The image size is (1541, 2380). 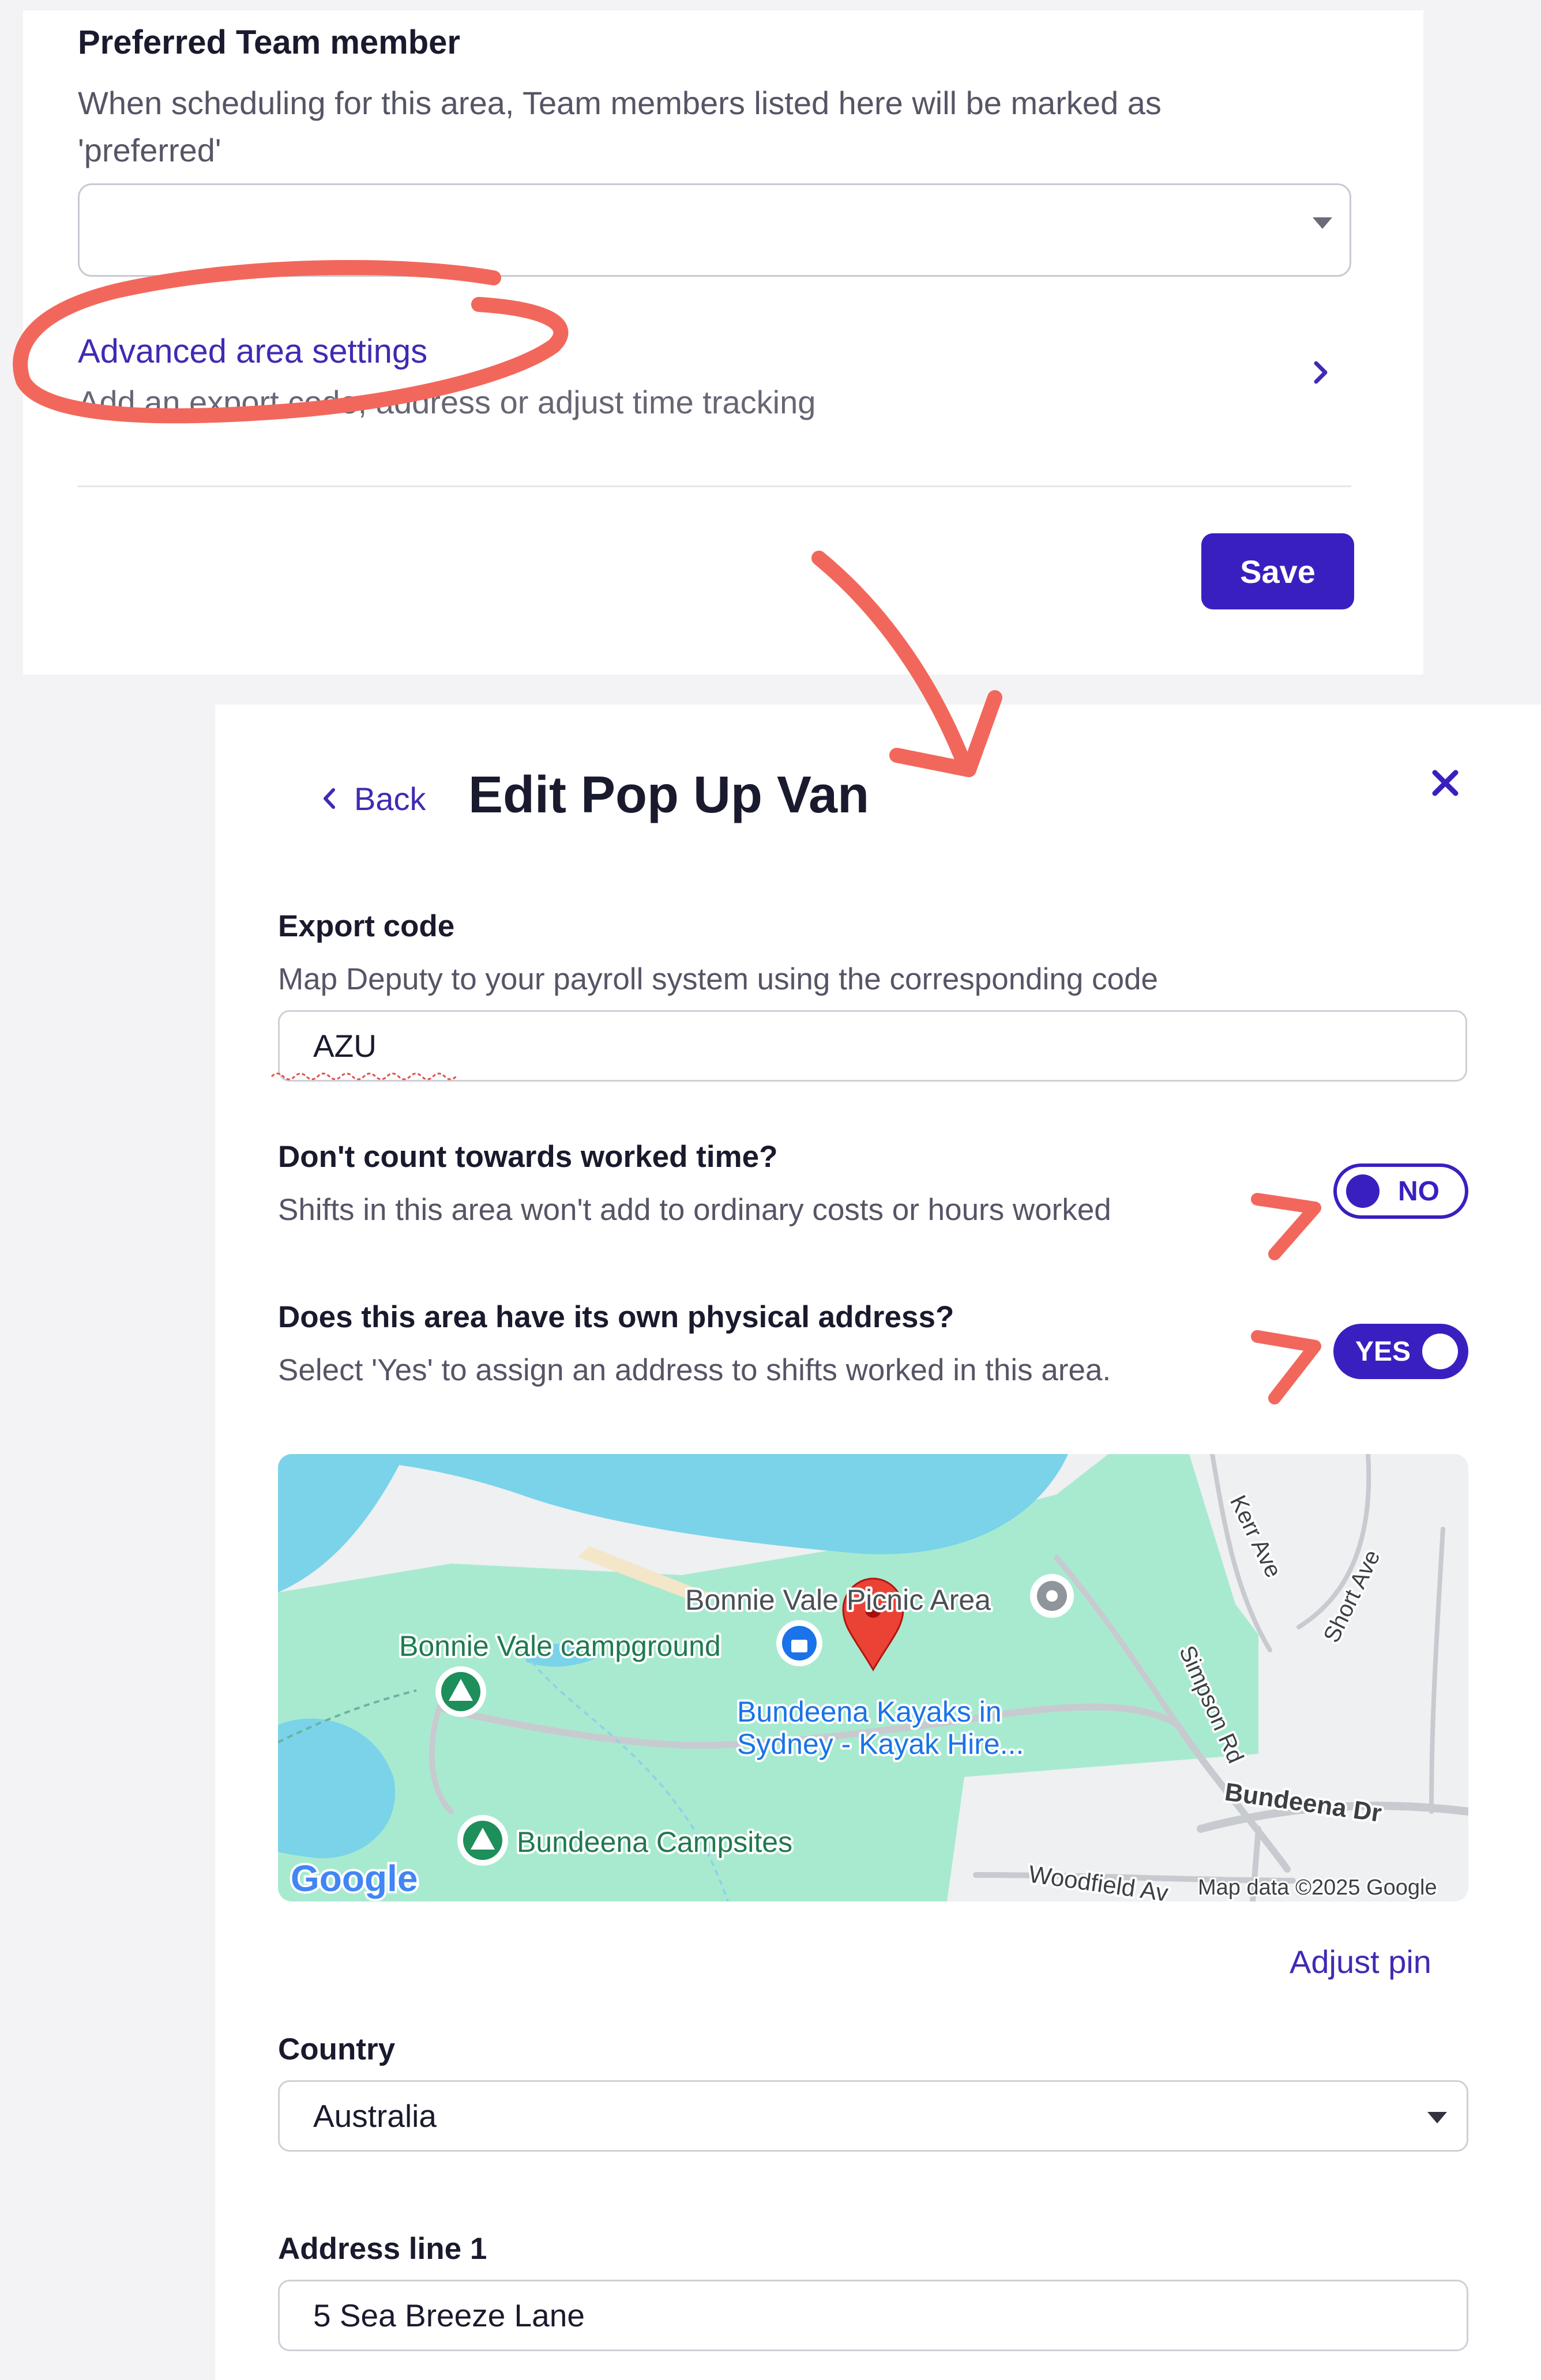 I want to click on map-label-kayak-1: Bundeena Kayaks in, so click(x=869, y=1712).